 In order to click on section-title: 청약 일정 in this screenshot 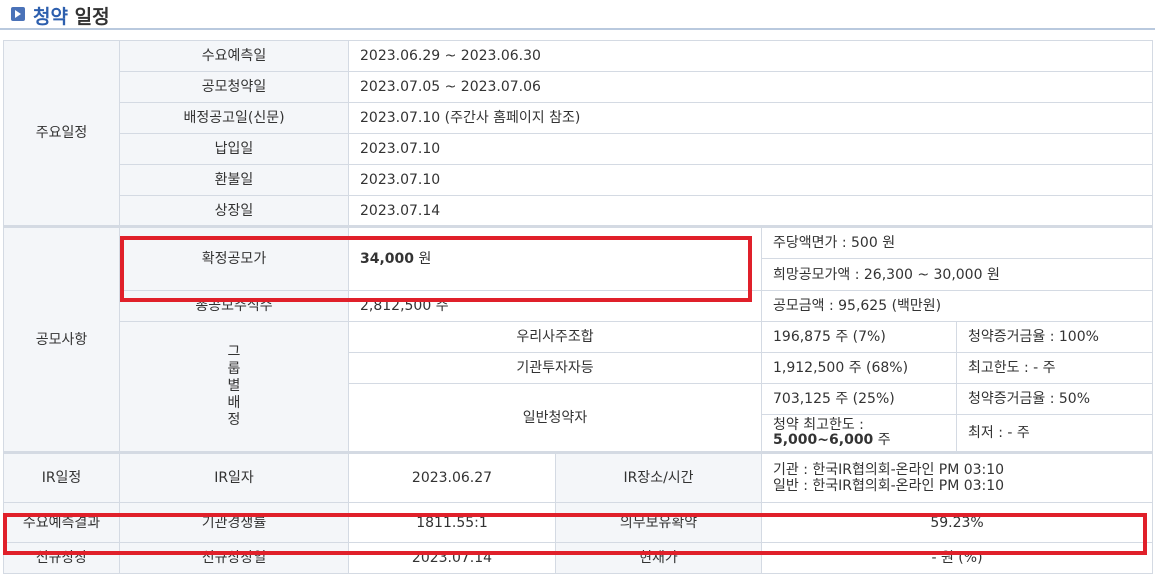, I will do `click(71, 17)`.